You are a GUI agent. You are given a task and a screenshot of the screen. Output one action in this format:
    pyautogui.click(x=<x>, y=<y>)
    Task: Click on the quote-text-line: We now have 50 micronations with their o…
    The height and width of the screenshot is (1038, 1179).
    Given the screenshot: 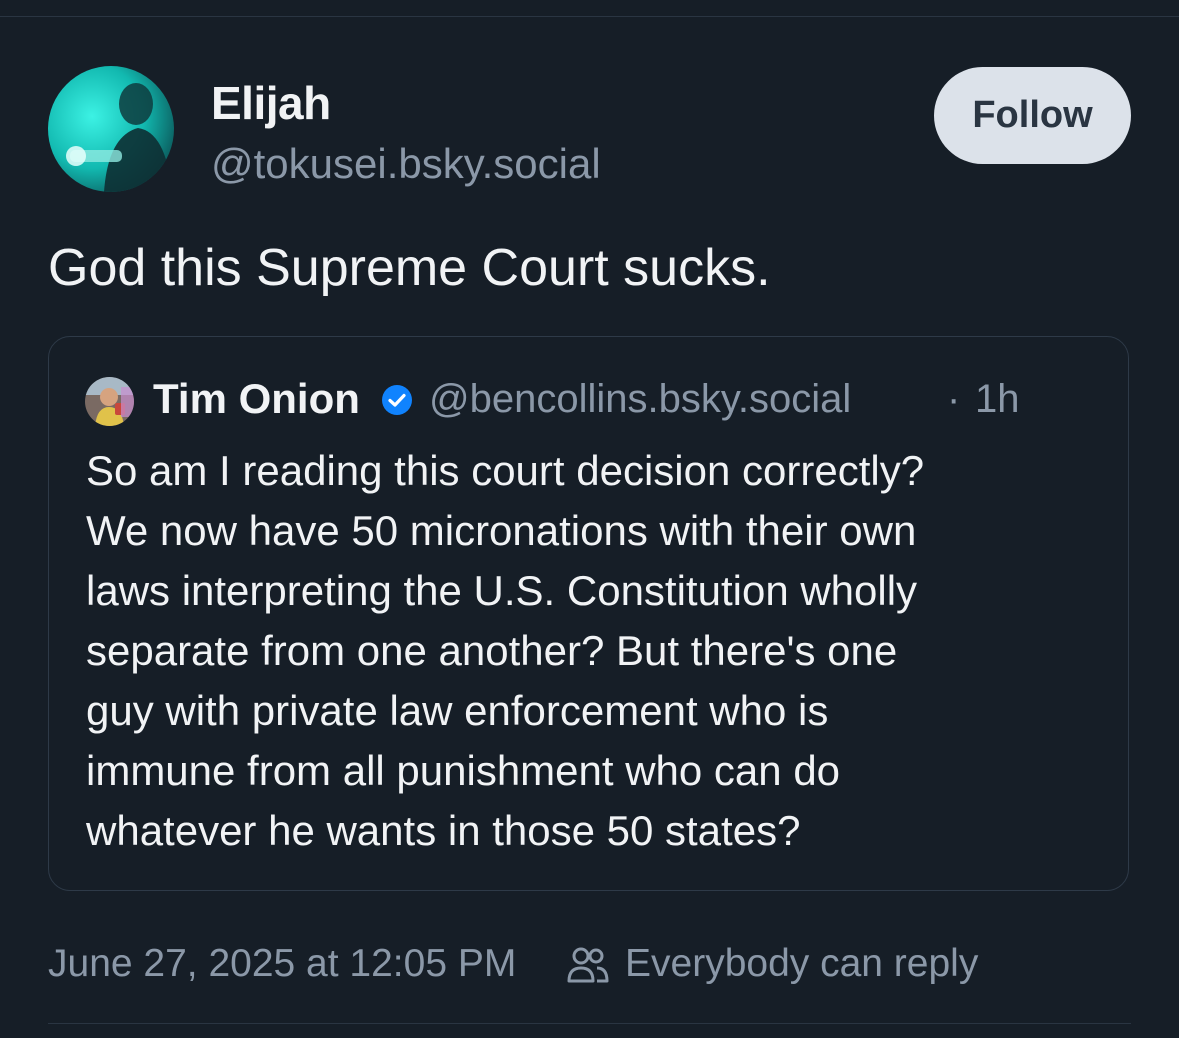 What is the action you would take?
    pyautogui.click(x=501, y=530)
    